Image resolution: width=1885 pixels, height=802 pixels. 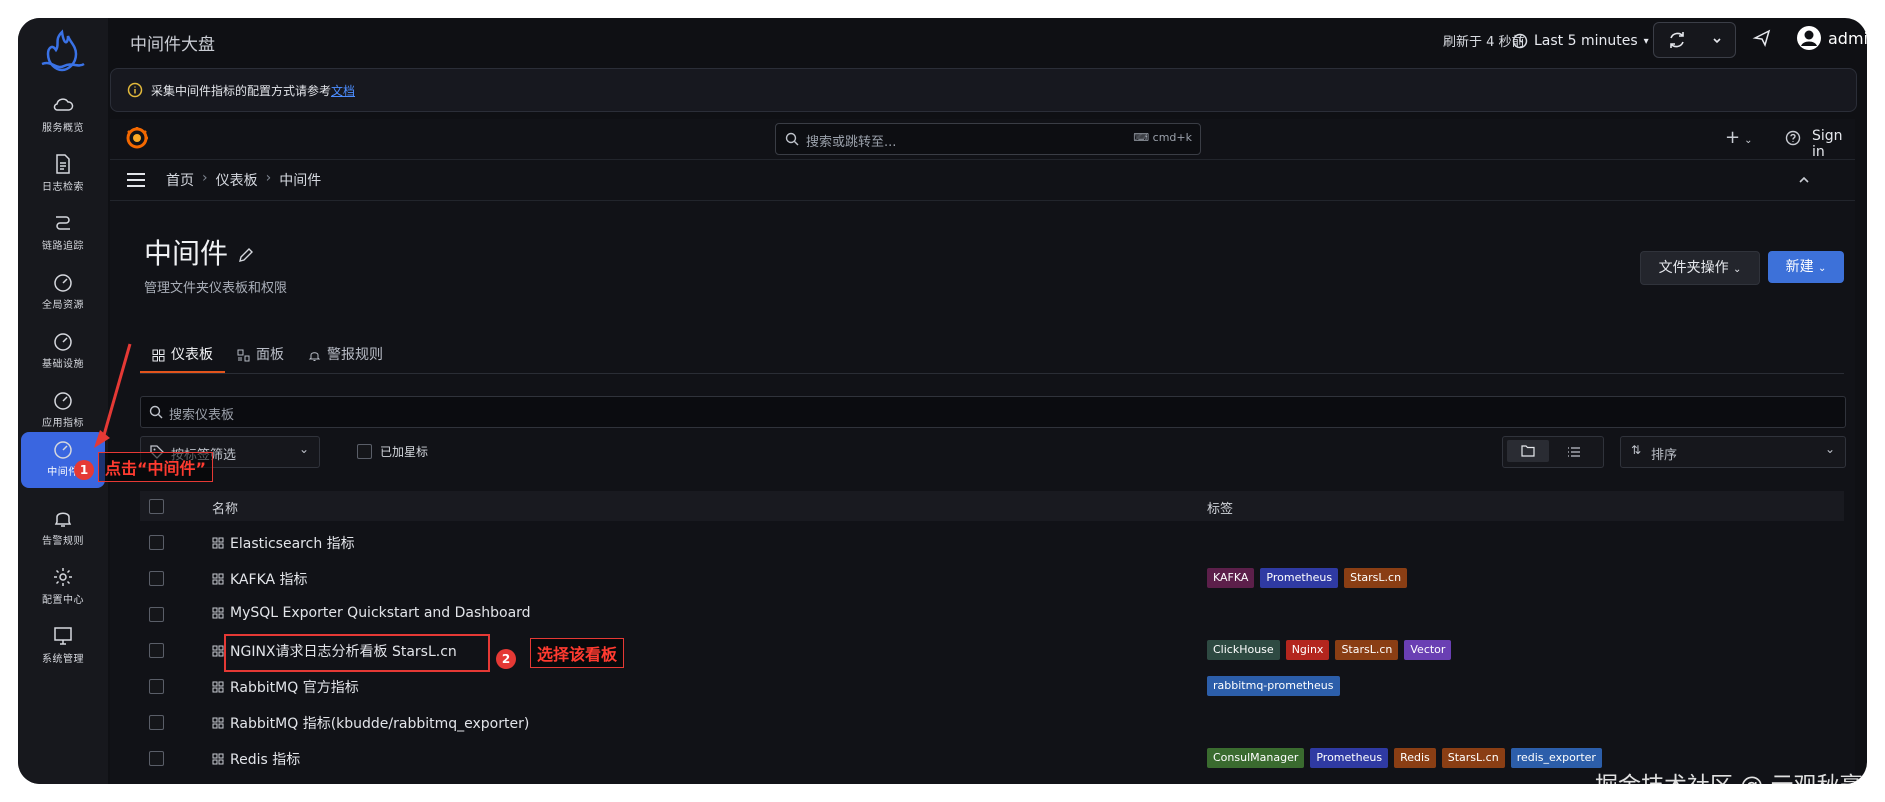 What do you see at coordinates (1847, 38) in the screenshot?
I see `username: admin` at bounding box center [1847, 38].